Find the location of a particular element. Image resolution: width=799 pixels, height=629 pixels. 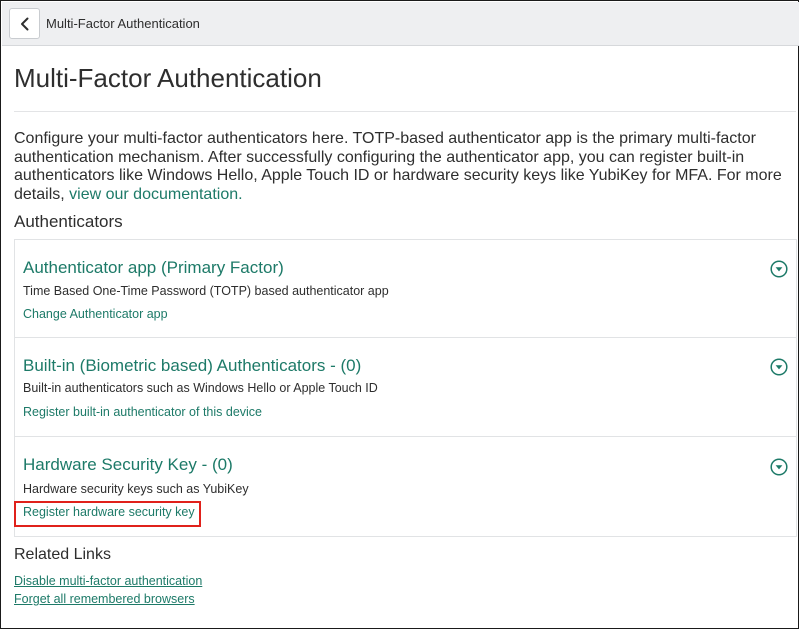

top-bar: Multi-Factor Authentication is located at coordinates (400, 24).